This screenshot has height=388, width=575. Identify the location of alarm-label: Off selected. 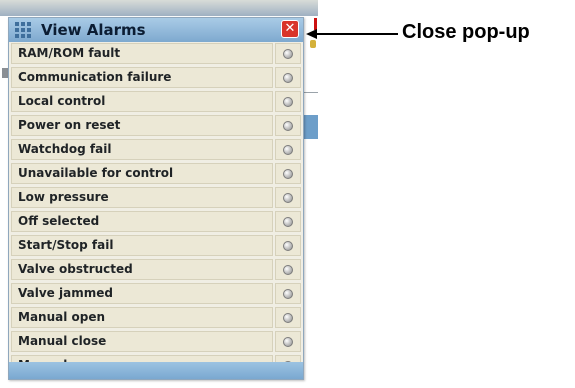
(142, 221).